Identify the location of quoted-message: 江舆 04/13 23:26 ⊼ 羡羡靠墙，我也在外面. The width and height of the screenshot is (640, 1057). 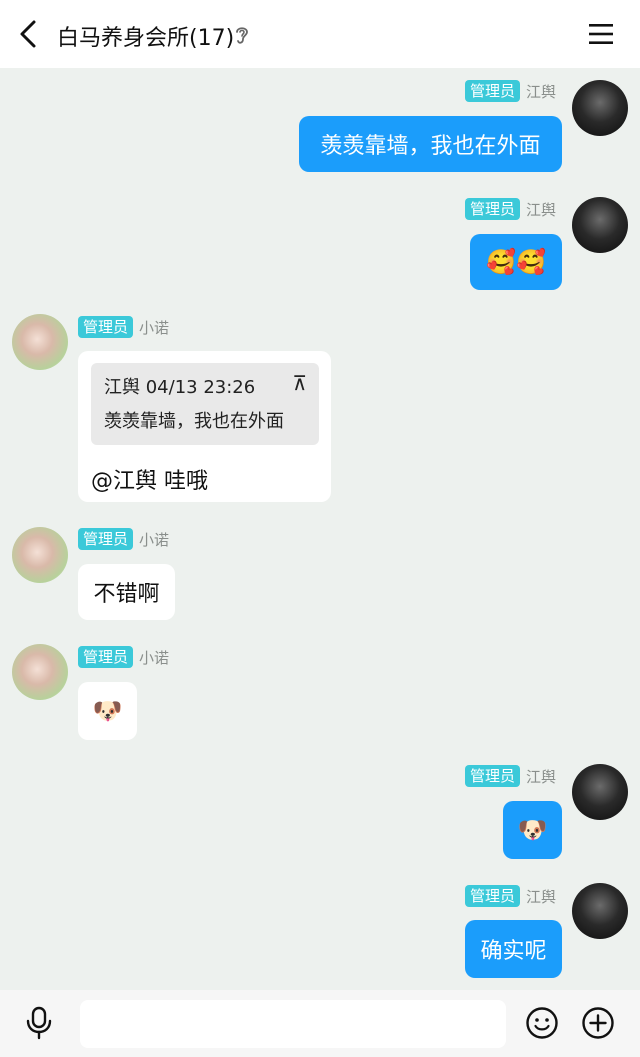
(205, 404).